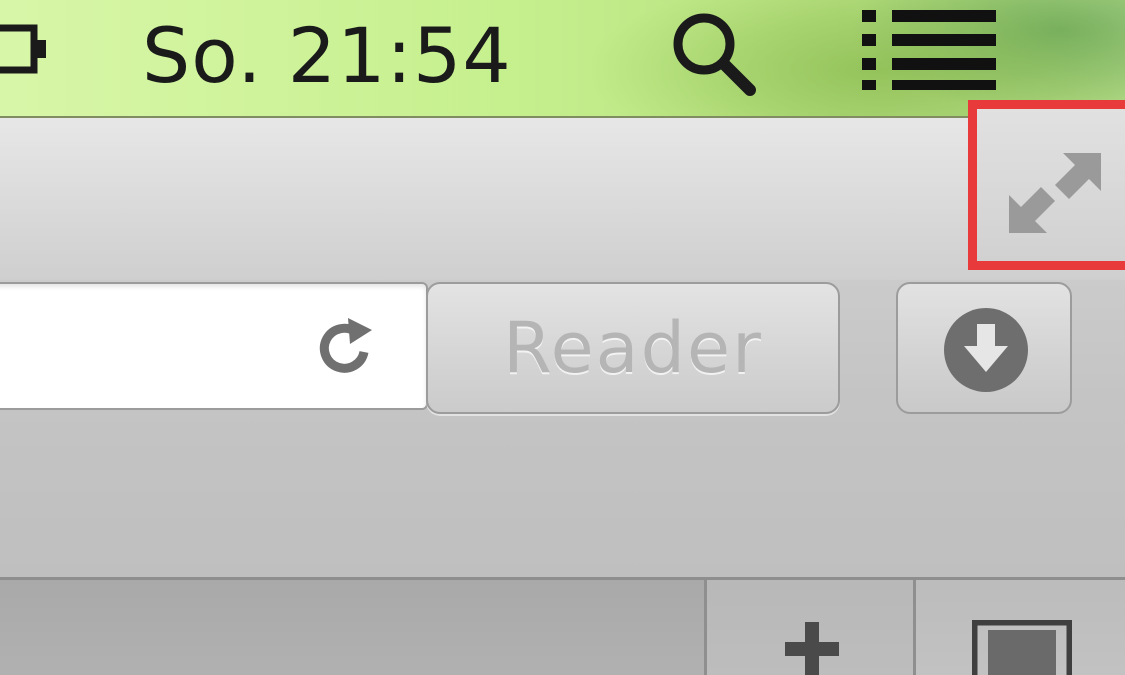 The height and width of the screenshot is (675, 1125). Describe the element at coordinates (1055, 193) in the screenshot. I see `fullscreen-arrows-icon` at that location.